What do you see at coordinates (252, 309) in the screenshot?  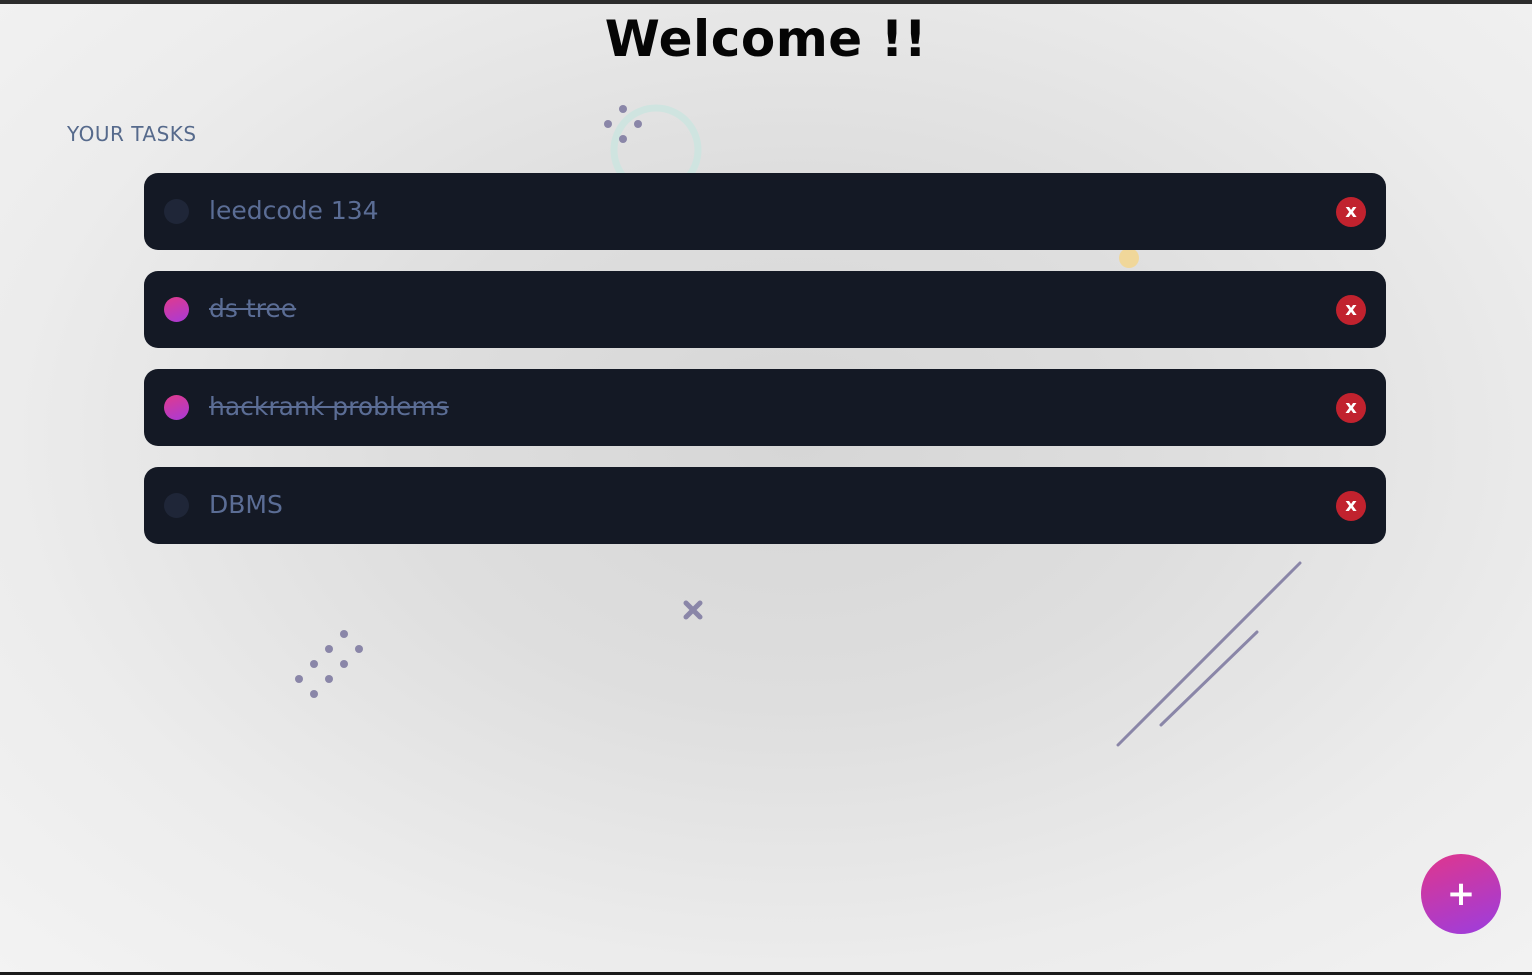 I see `task-text: ds tree` at bounding box center [252, 309].